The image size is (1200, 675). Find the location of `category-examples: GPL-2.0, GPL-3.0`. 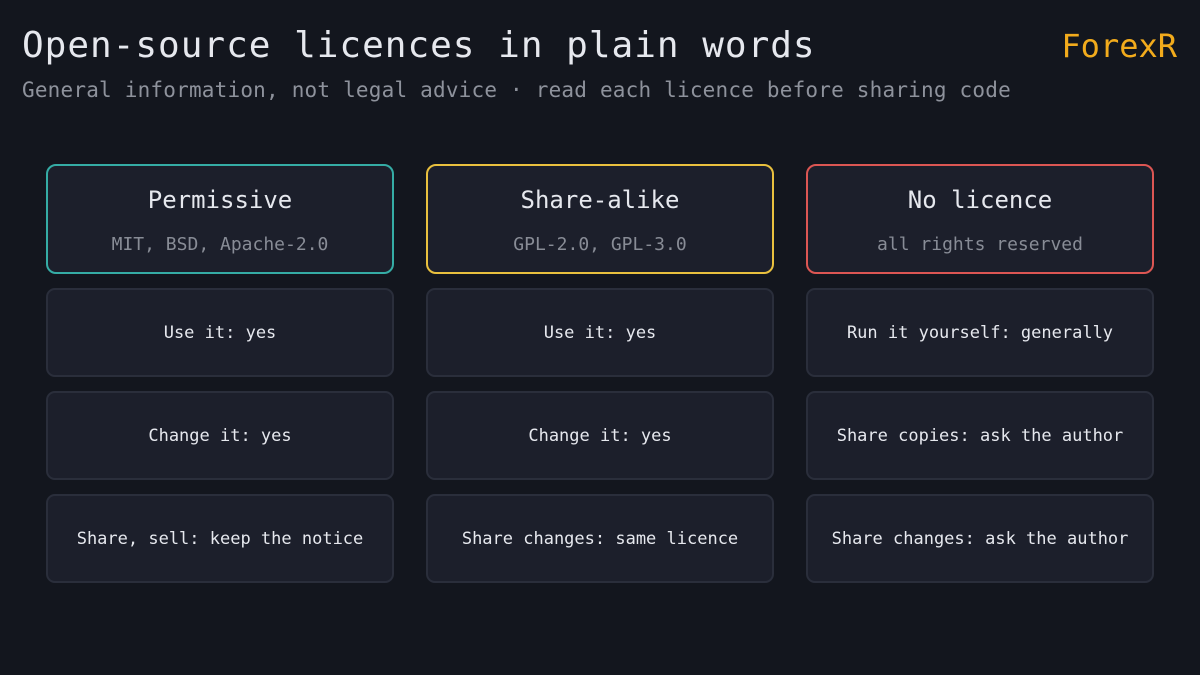

category-examples: GPL-2.0, GPL-3.0 is located at coordinates (600, 244).